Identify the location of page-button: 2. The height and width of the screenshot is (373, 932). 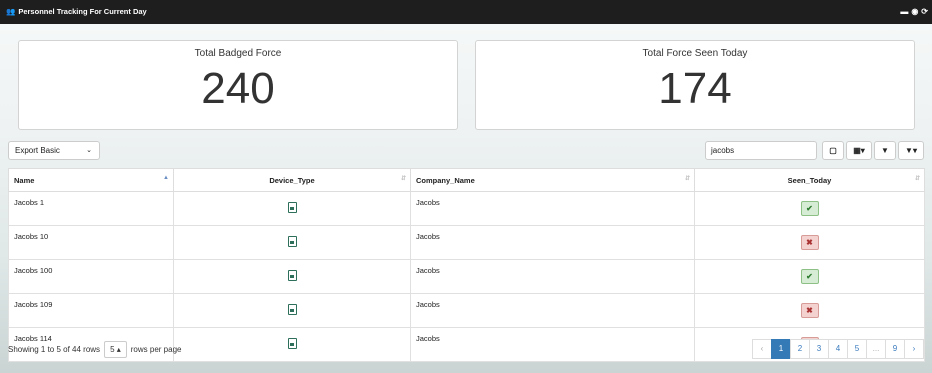
(800, 349).